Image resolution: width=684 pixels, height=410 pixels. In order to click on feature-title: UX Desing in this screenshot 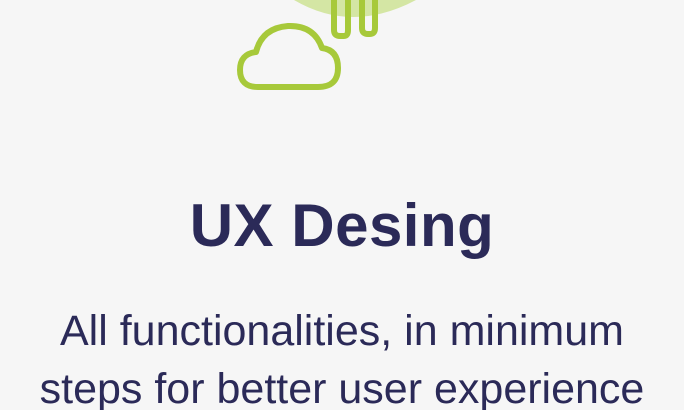, I will do `click(342, 225)`.